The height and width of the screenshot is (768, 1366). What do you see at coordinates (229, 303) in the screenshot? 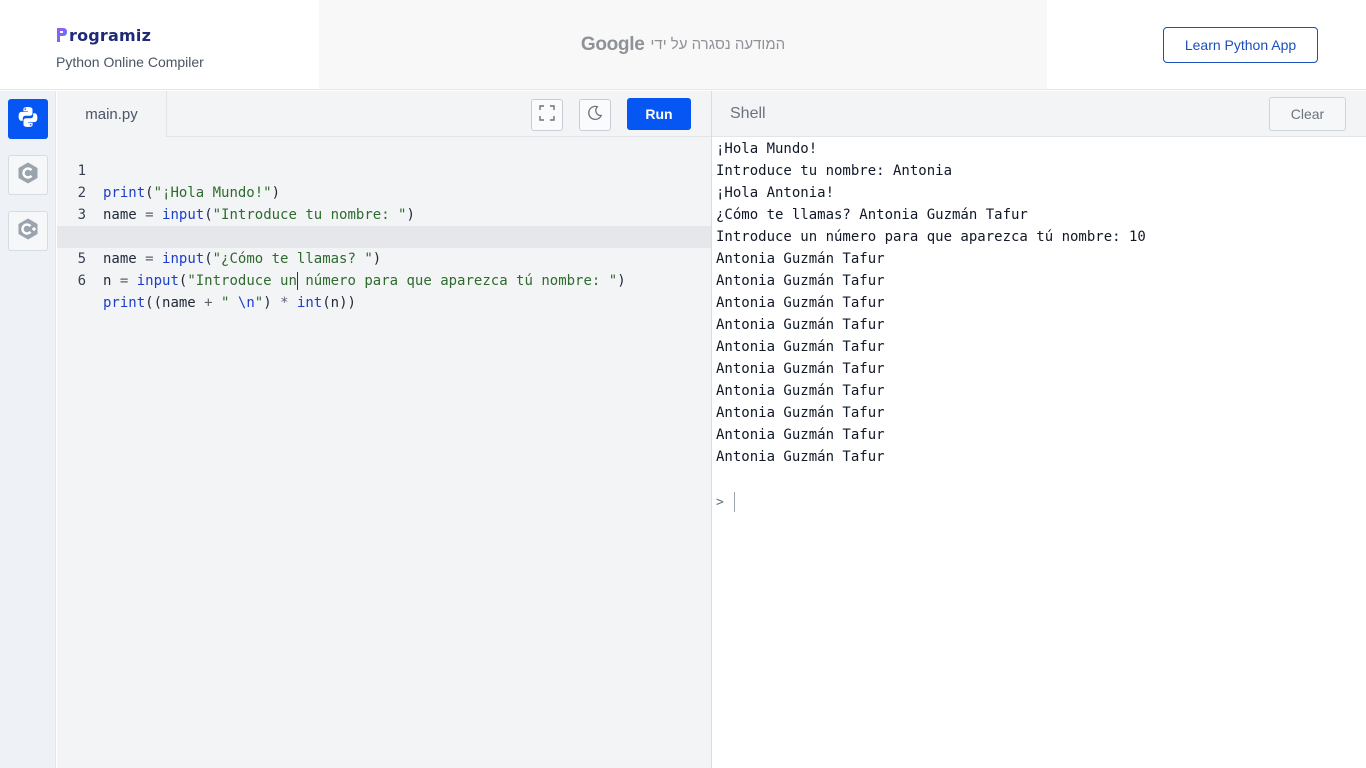
I see `code-line-text: print((name + " \n") * int(n))` at bounding box center [229, 303].